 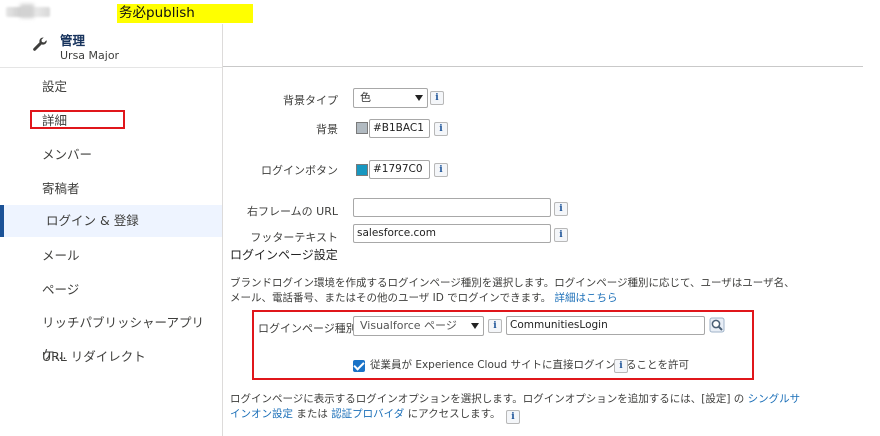 I want to click on sidebar-item-login-registration: ログイン & 登録, so click(x=111, y=221).